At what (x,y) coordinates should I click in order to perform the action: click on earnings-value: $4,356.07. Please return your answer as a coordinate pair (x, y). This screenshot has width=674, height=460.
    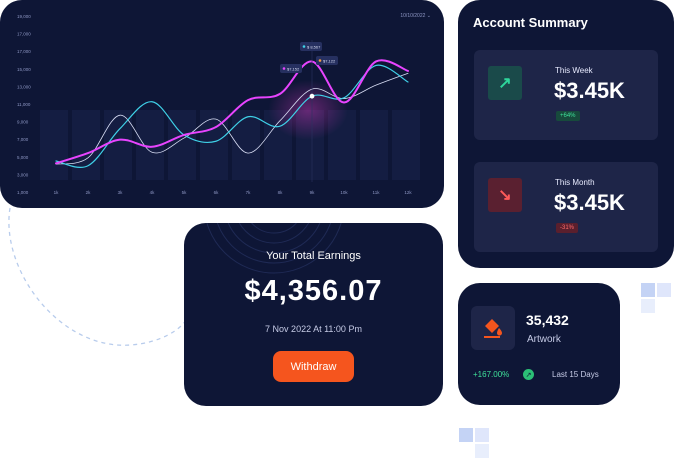
    Looking at the image, I should click on (313, 291).